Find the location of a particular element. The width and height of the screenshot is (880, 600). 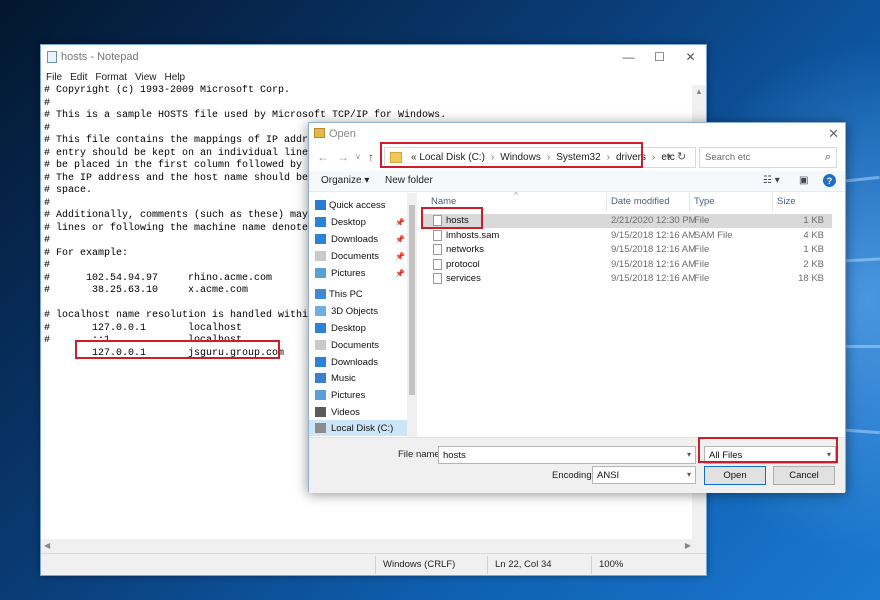

file-name-value: hosts is located at coordinates (454, 455).